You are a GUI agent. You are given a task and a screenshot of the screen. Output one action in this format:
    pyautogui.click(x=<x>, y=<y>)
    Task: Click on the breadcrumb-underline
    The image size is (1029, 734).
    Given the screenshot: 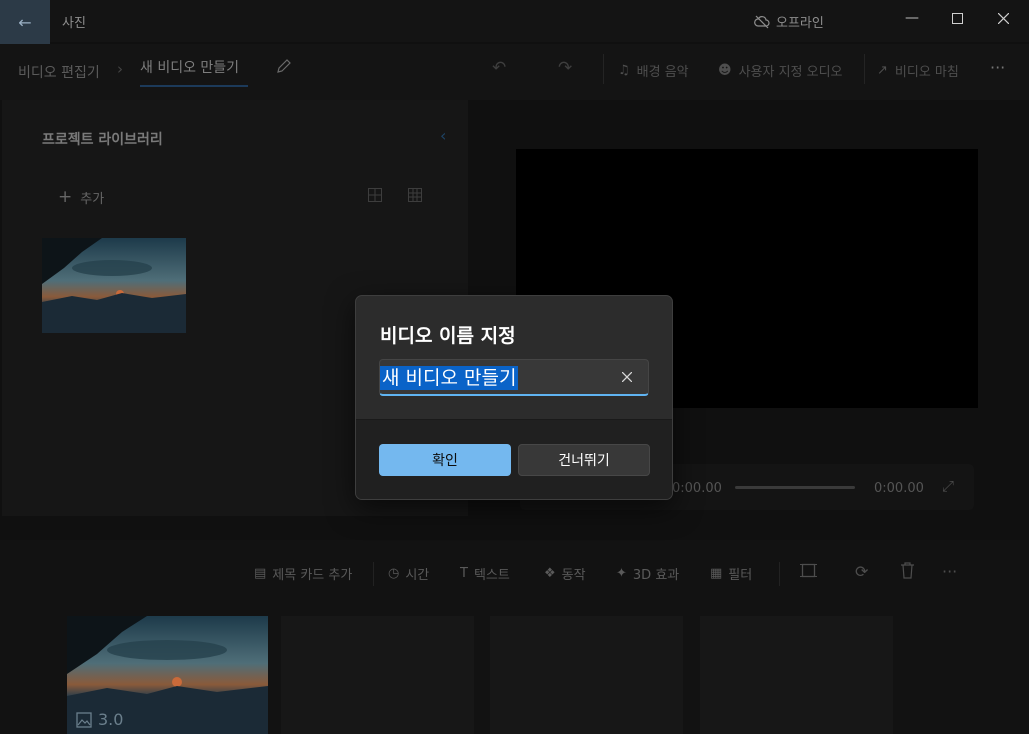 What is the action you would take?
    pyautogui.click(x=194, y=86)
    